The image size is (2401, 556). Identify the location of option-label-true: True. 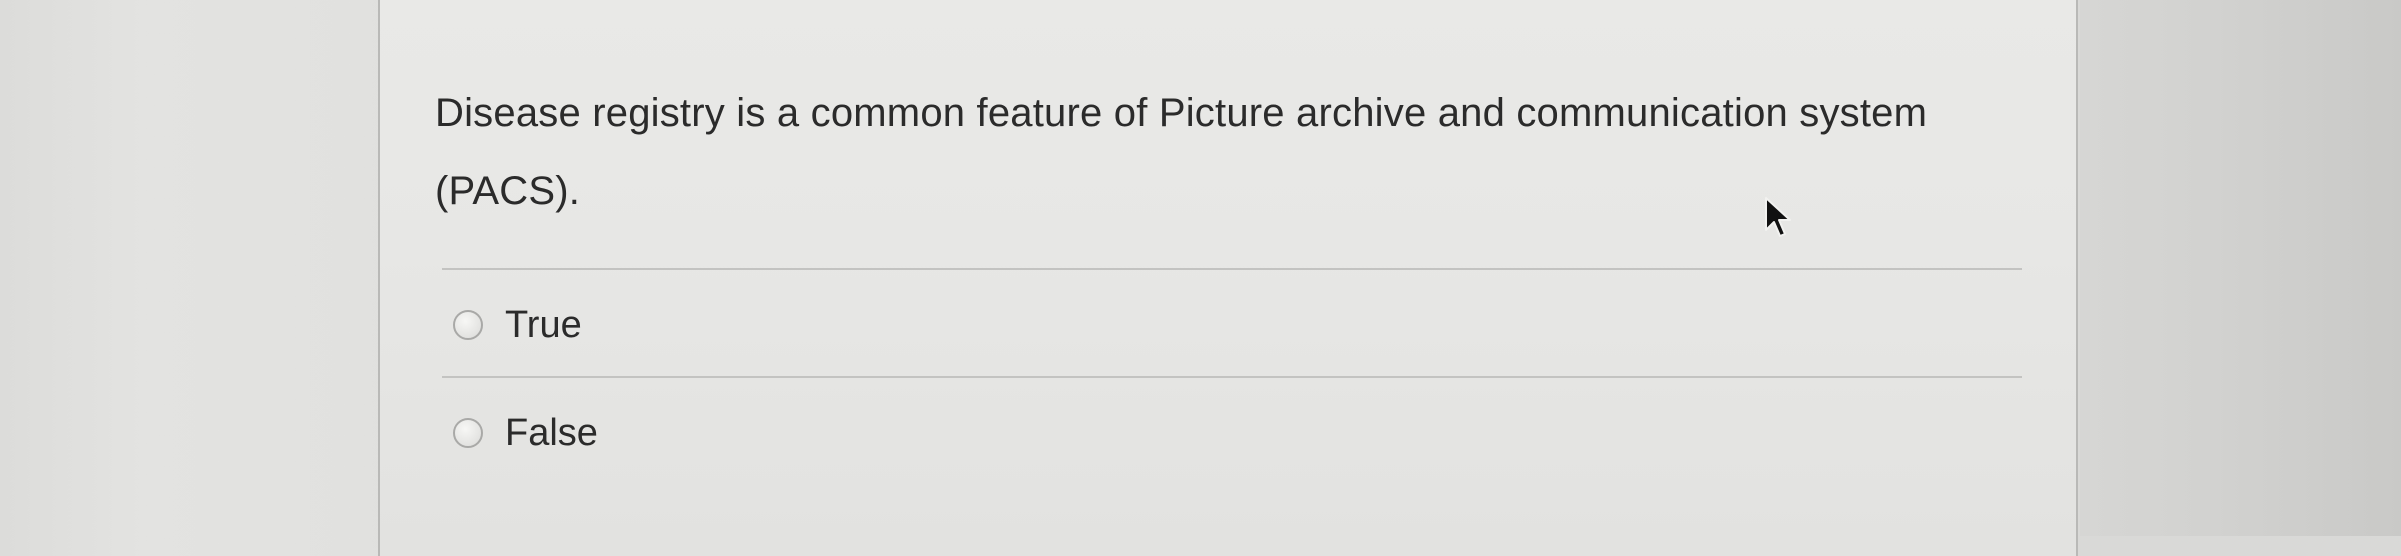
(543, 325).